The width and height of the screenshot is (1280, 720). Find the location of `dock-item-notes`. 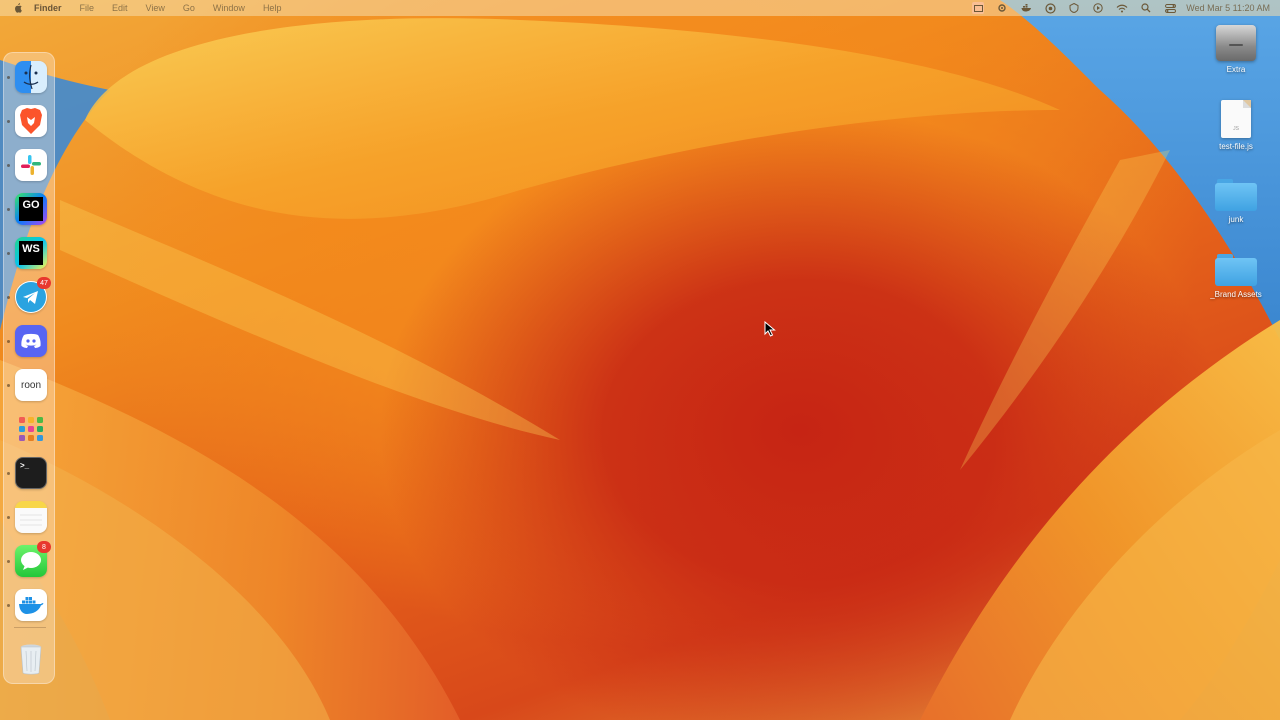

dock-item-notes is located at coordinates (31, 517).